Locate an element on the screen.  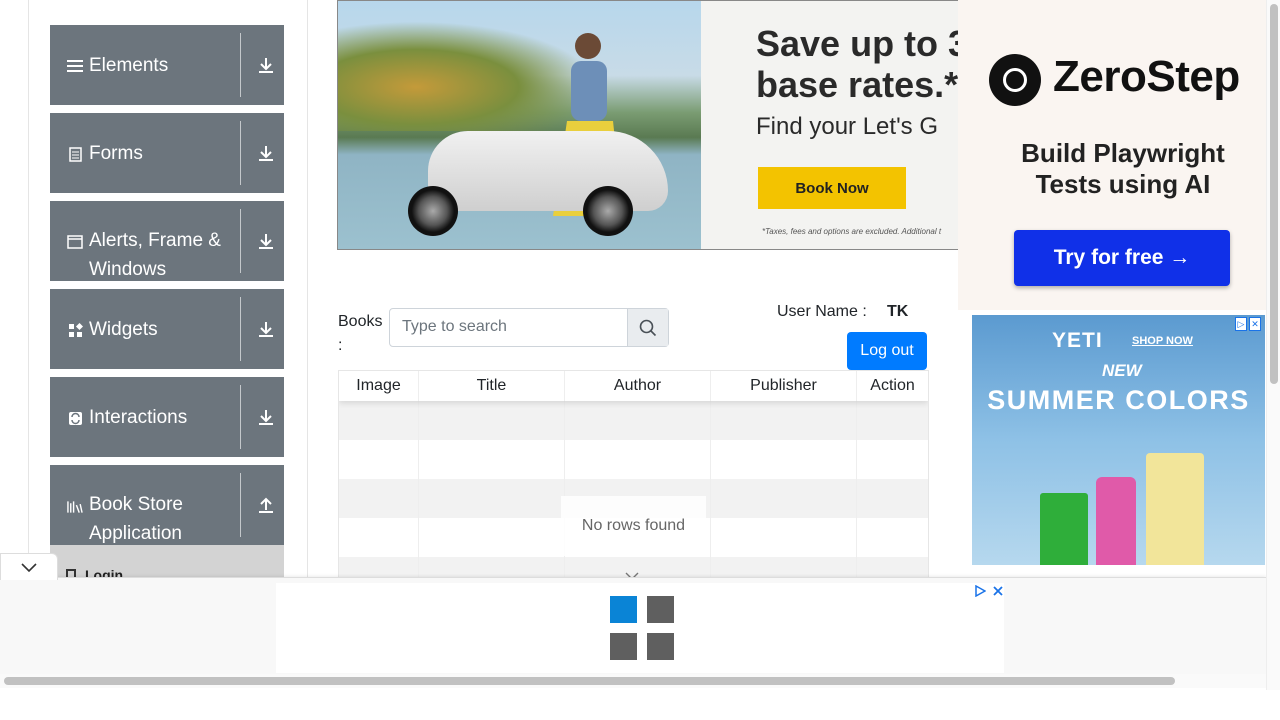
sidebar-group-label: Book Store Application is located at coordinates (136, 519).